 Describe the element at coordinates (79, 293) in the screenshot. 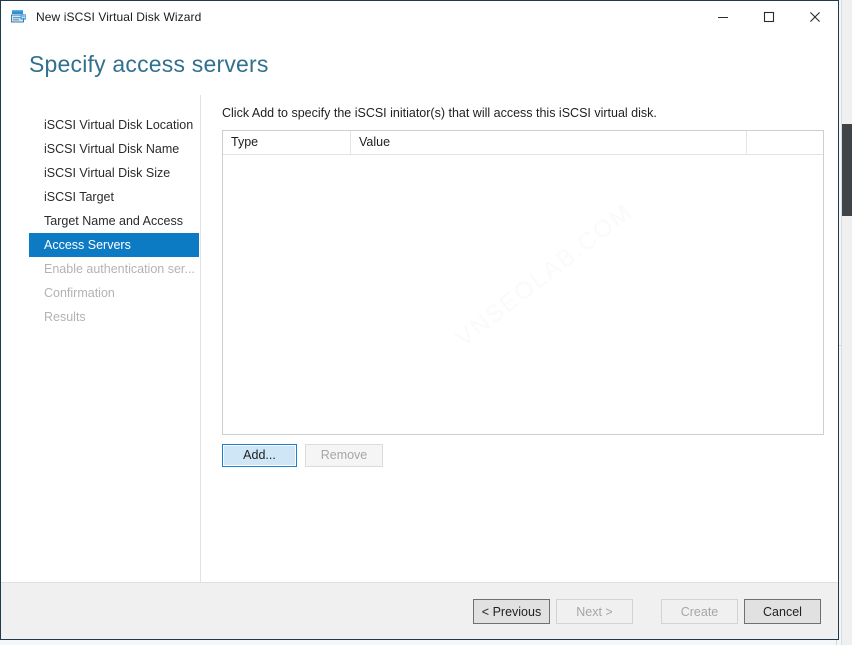

I see `sidebar-item-confirmation: Confirmation` at that location.